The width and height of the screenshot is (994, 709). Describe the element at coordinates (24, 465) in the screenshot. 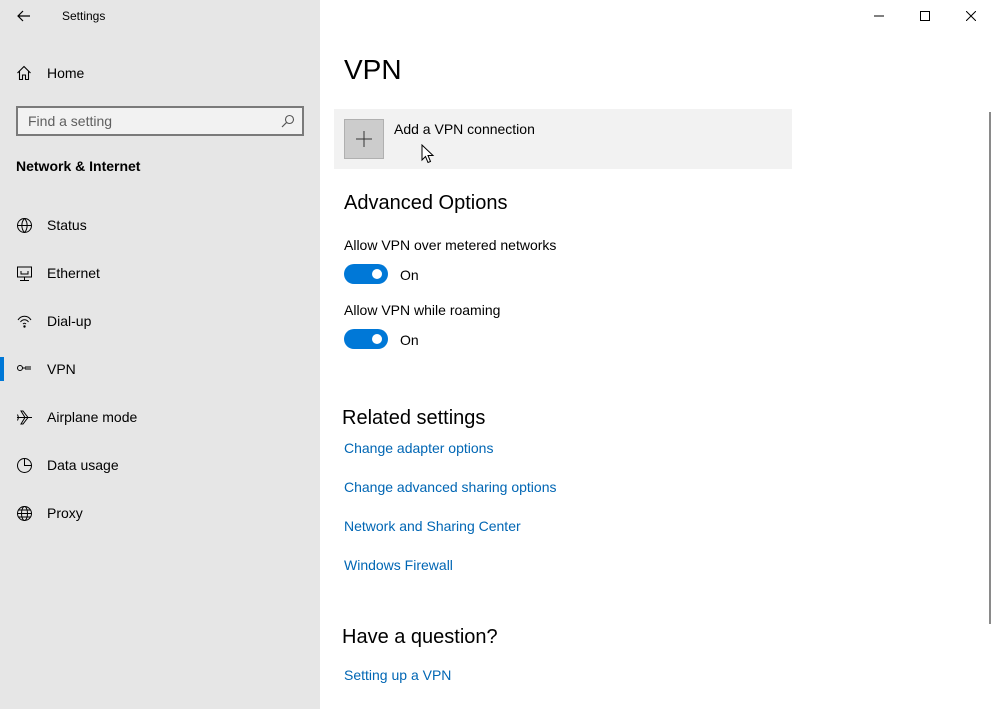

I see `data-usage-icon` at that location.